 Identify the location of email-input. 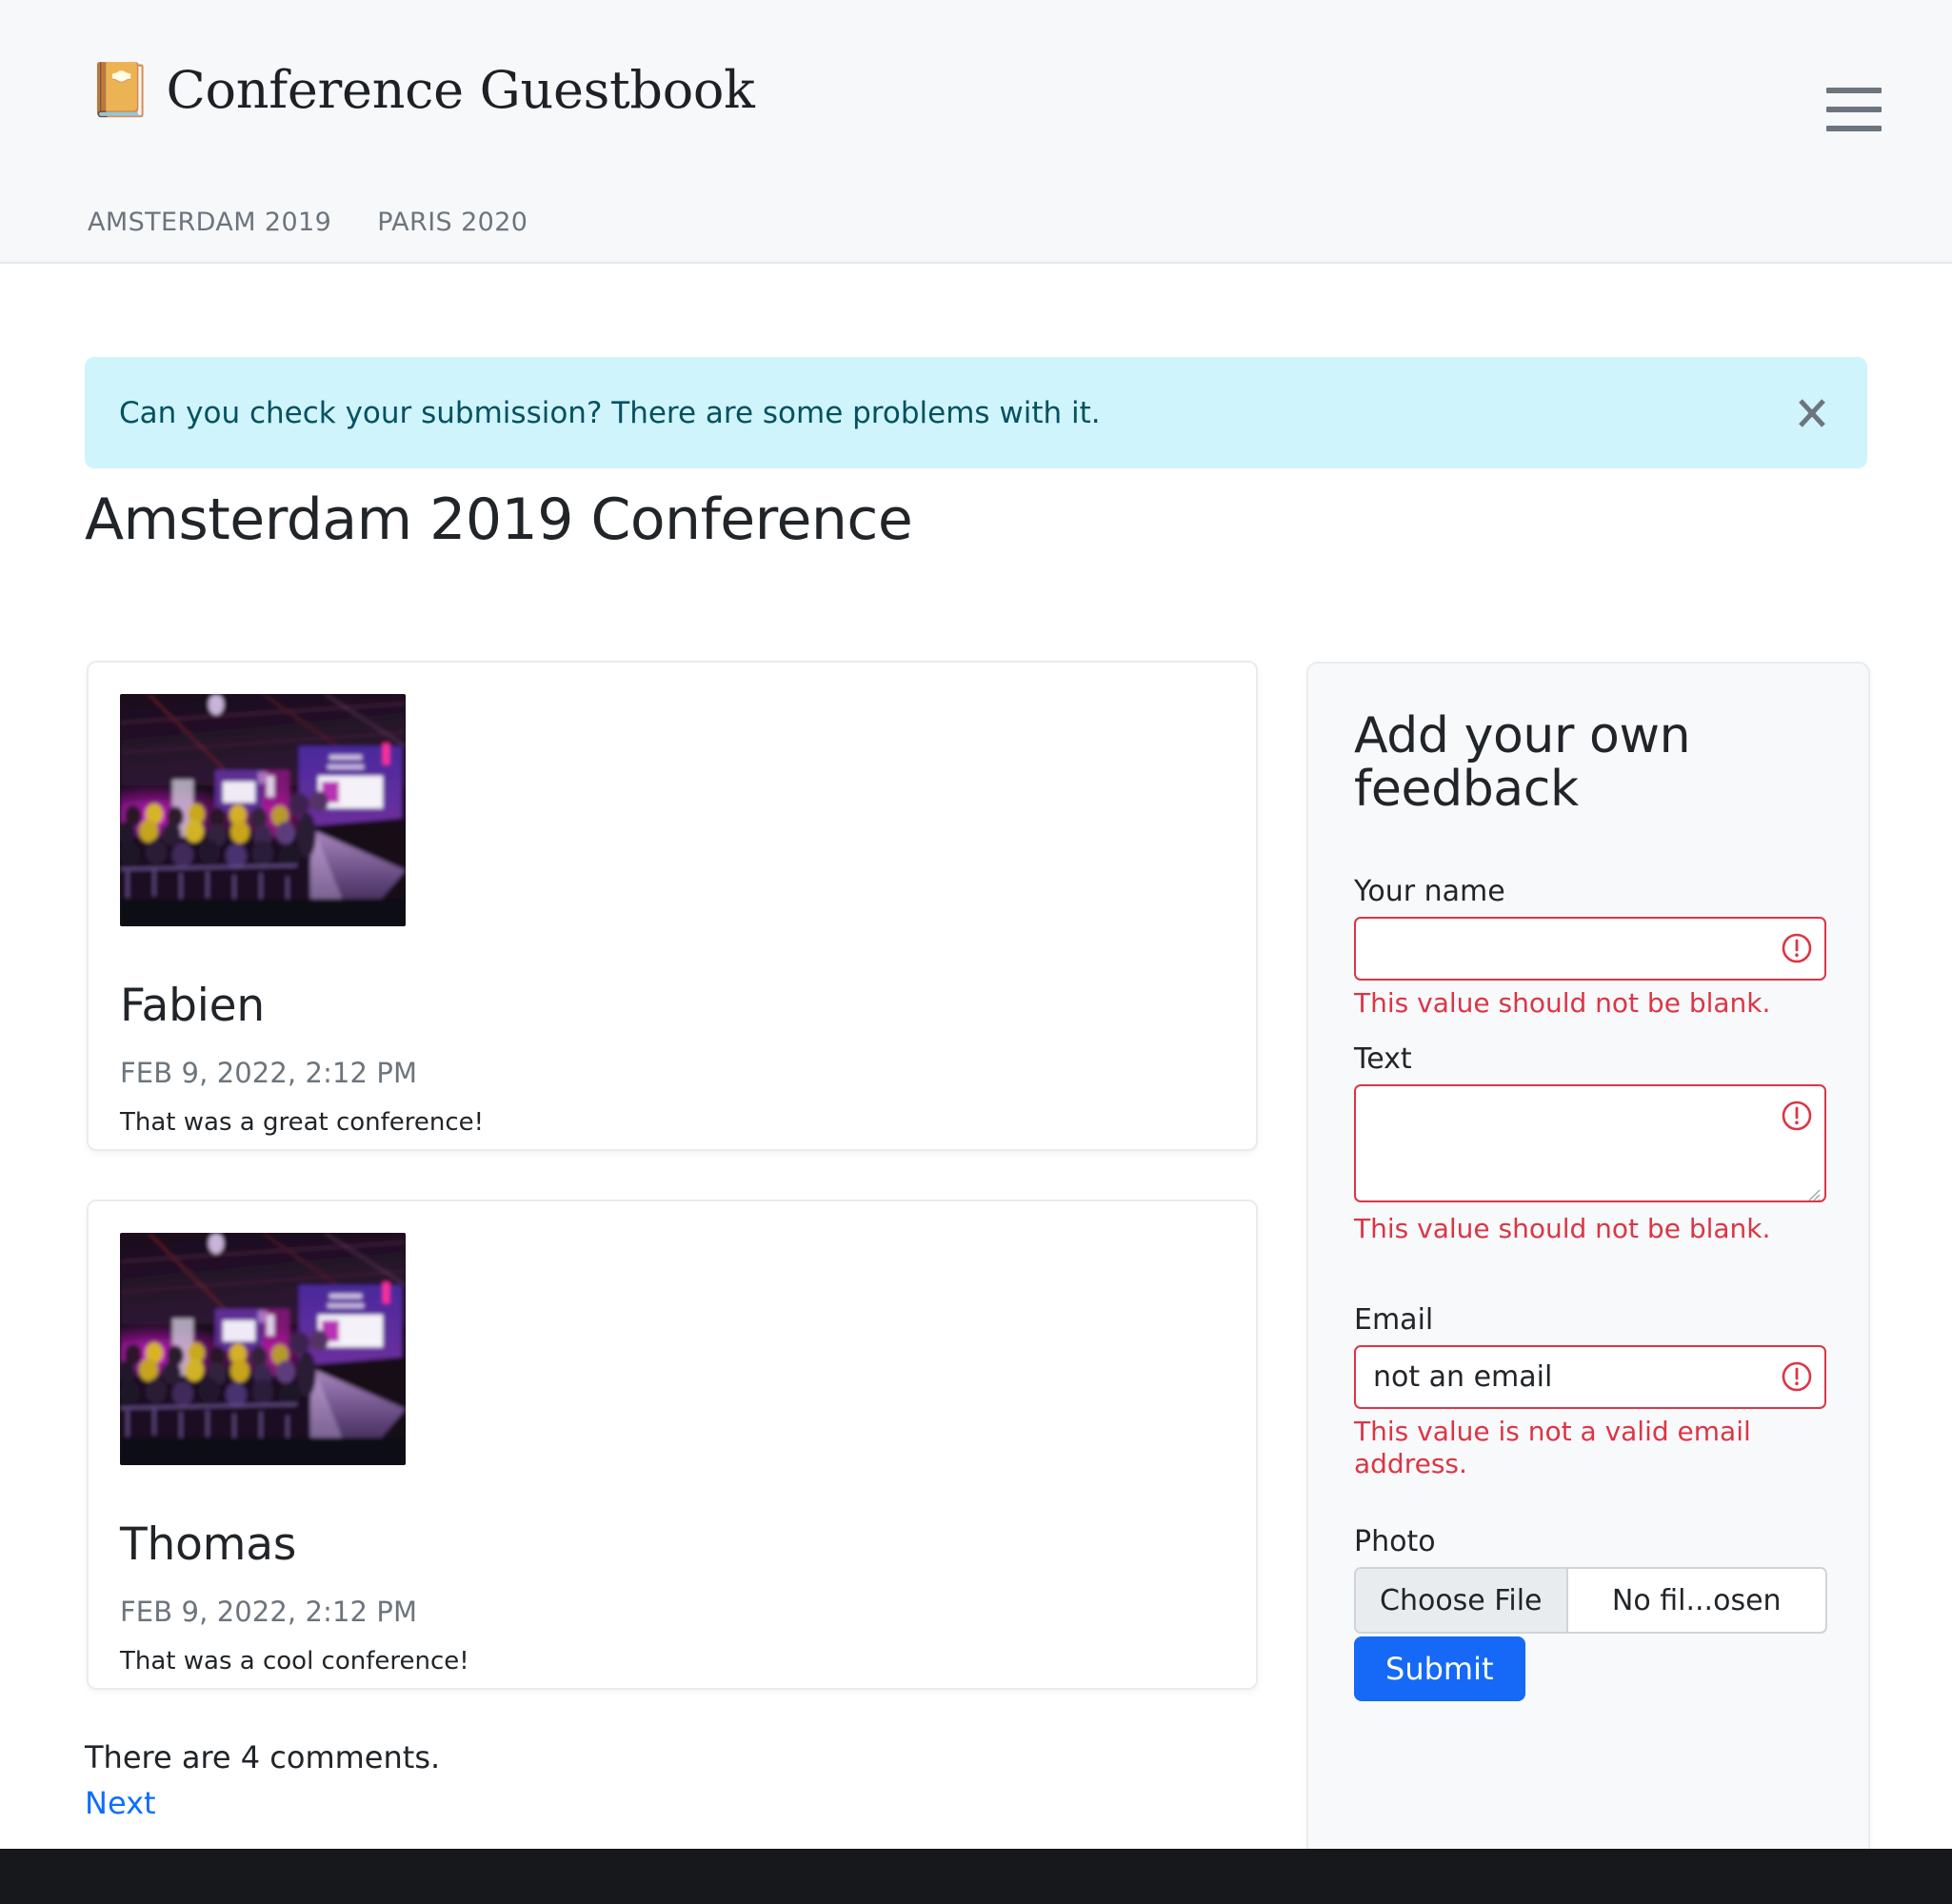
(1590, 1377).